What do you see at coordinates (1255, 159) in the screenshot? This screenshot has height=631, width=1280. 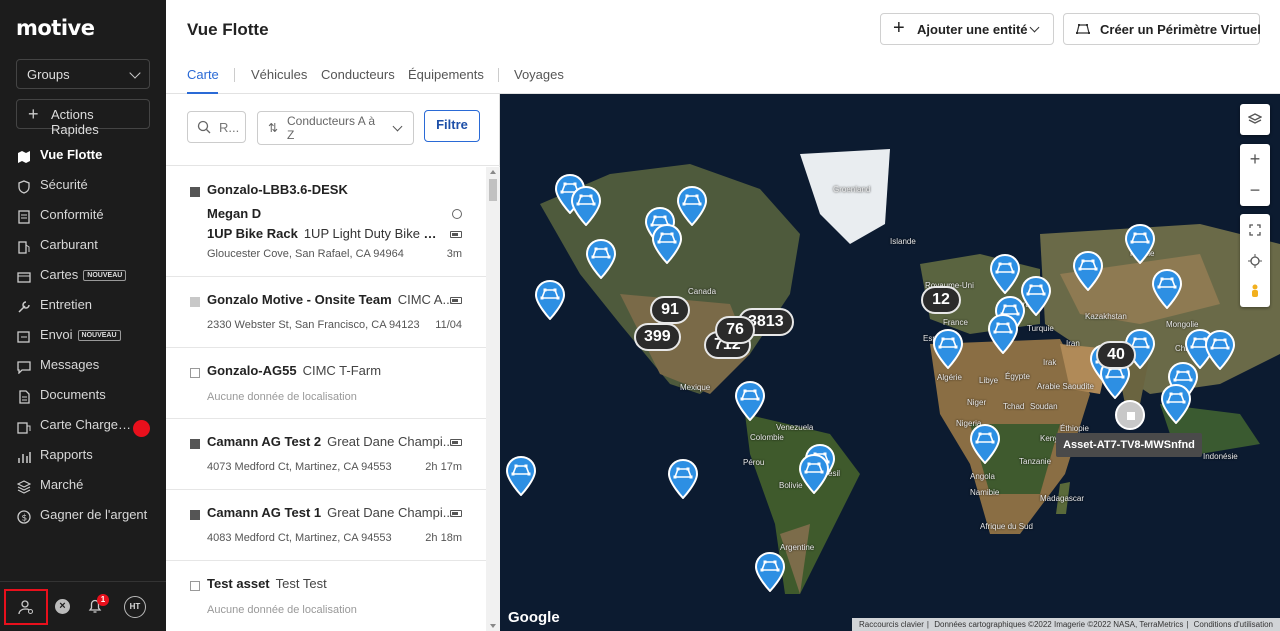 I see `zoom-in-button: +` at bounding box center [1255, 159].